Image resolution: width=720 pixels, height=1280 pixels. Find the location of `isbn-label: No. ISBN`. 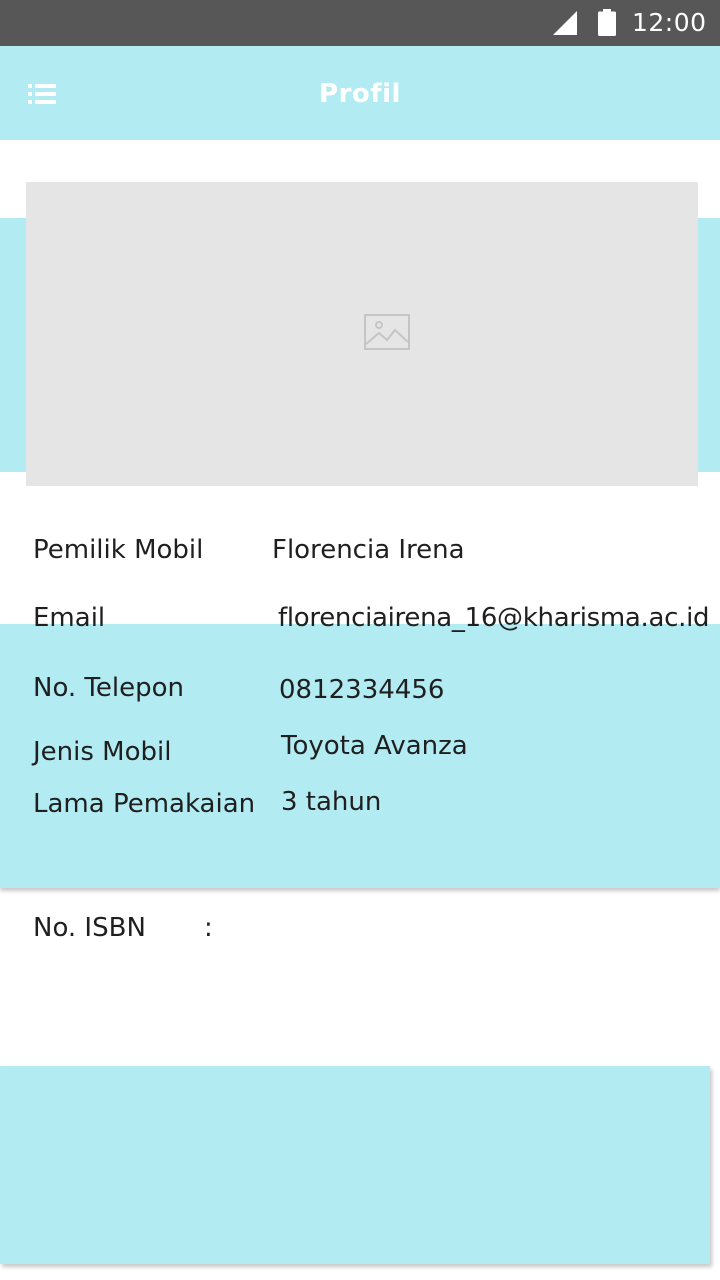

isbn-label: No. ISBN is located at coordinates (89, 928).